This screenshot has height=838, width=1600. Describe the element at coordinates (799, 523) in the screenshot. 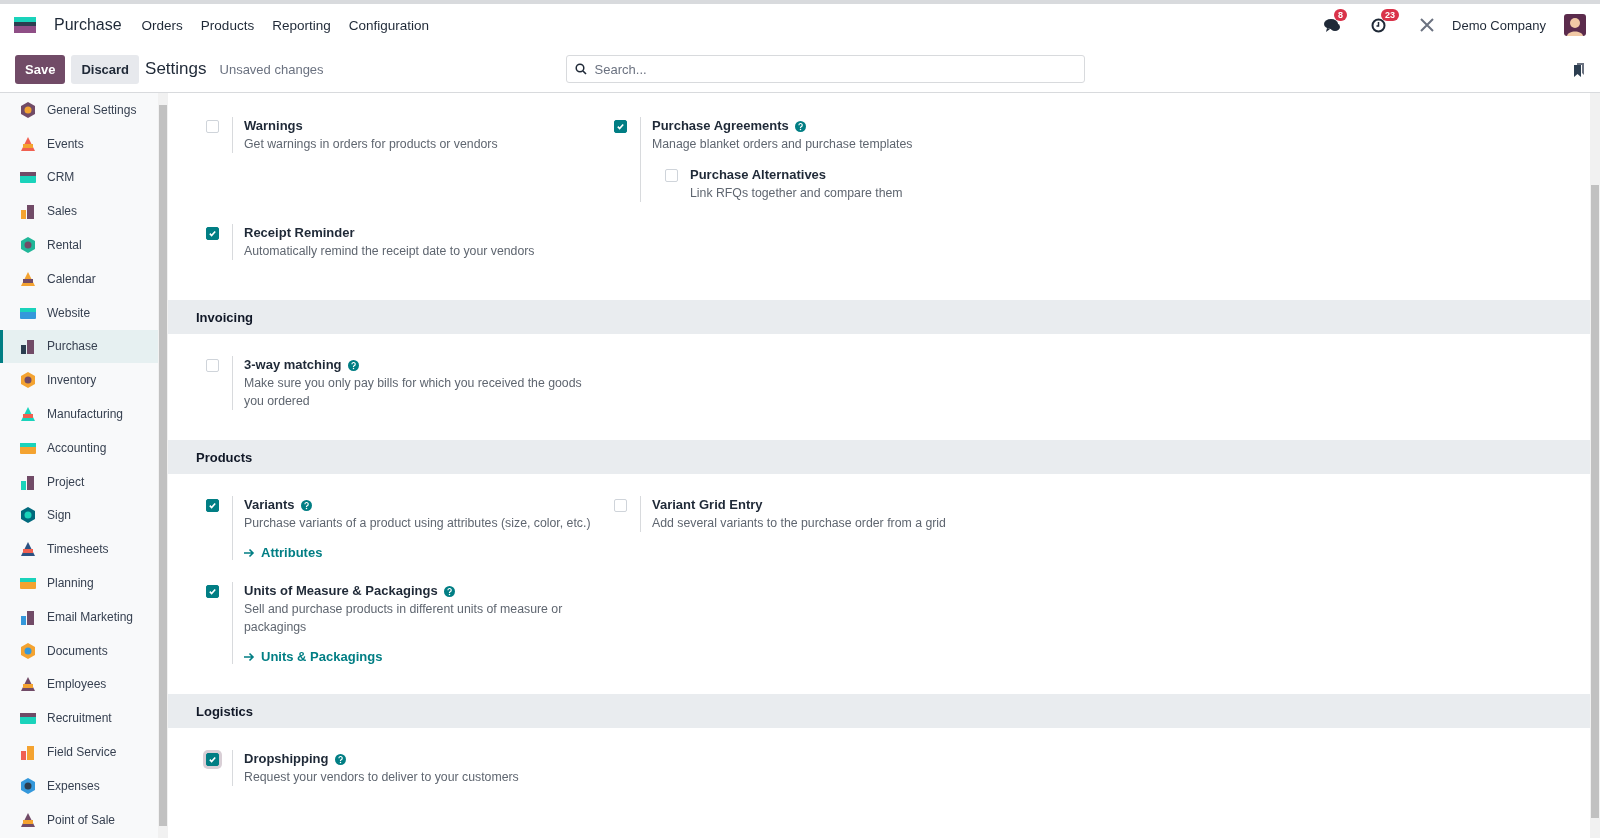

I see `setting-description: Add several variants to the purchase order from a grid` at that location.